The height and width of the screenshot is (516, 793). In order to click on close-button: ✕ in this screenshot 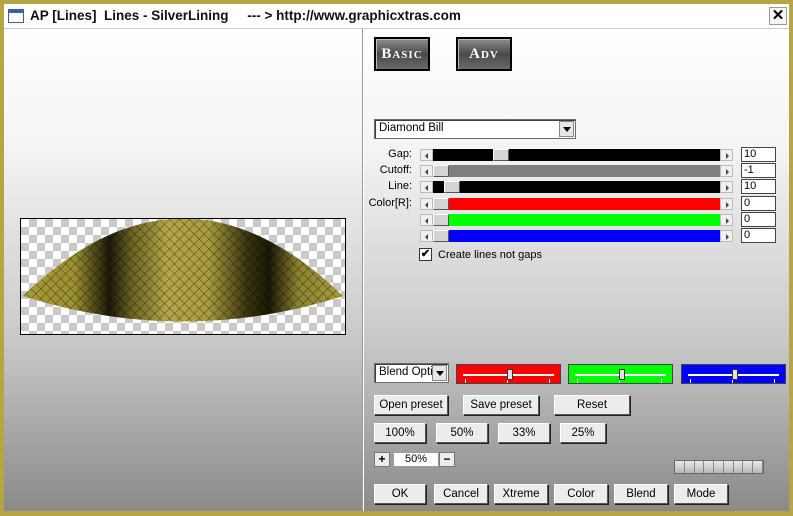, I will do `click(778, 16)`.